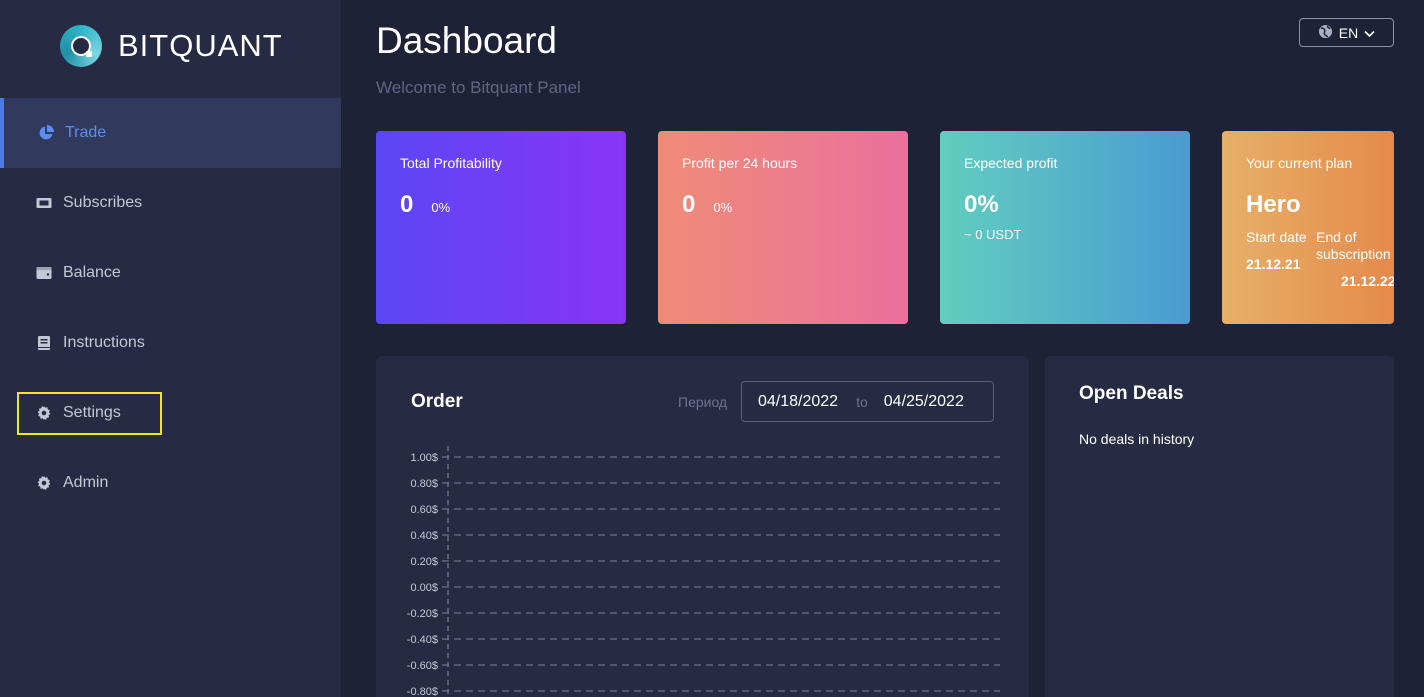 This screenshot has height=697, width=1424. I want to click on sidebar-item-admin: Admin, so click(170, 483).